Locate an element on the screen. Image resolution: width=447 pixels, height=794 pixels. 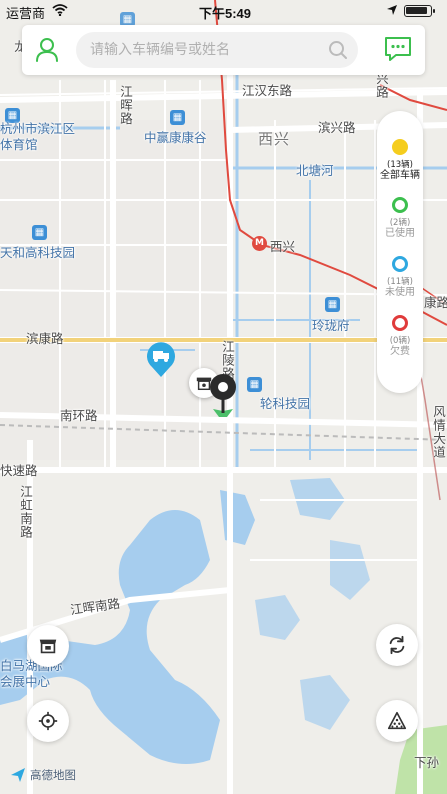
truck-marker is located at coordinates (161, 359).